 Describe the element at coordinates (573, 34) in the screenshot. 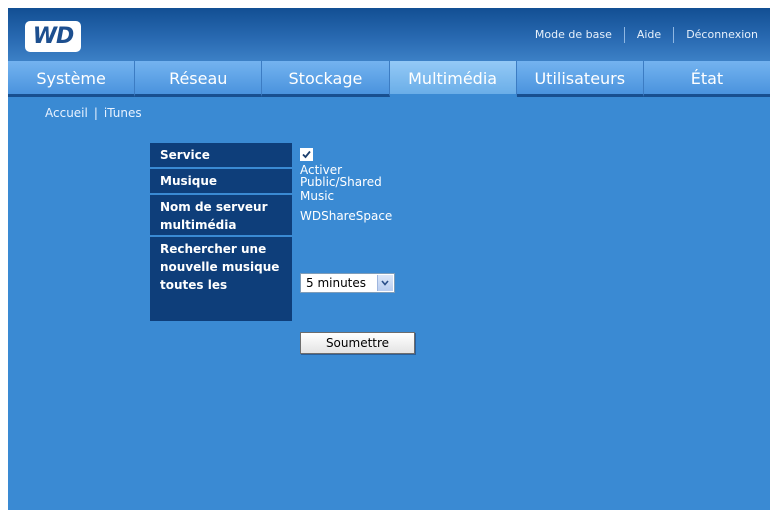

I see `link-mode-de-base: Mode de base` at that location.